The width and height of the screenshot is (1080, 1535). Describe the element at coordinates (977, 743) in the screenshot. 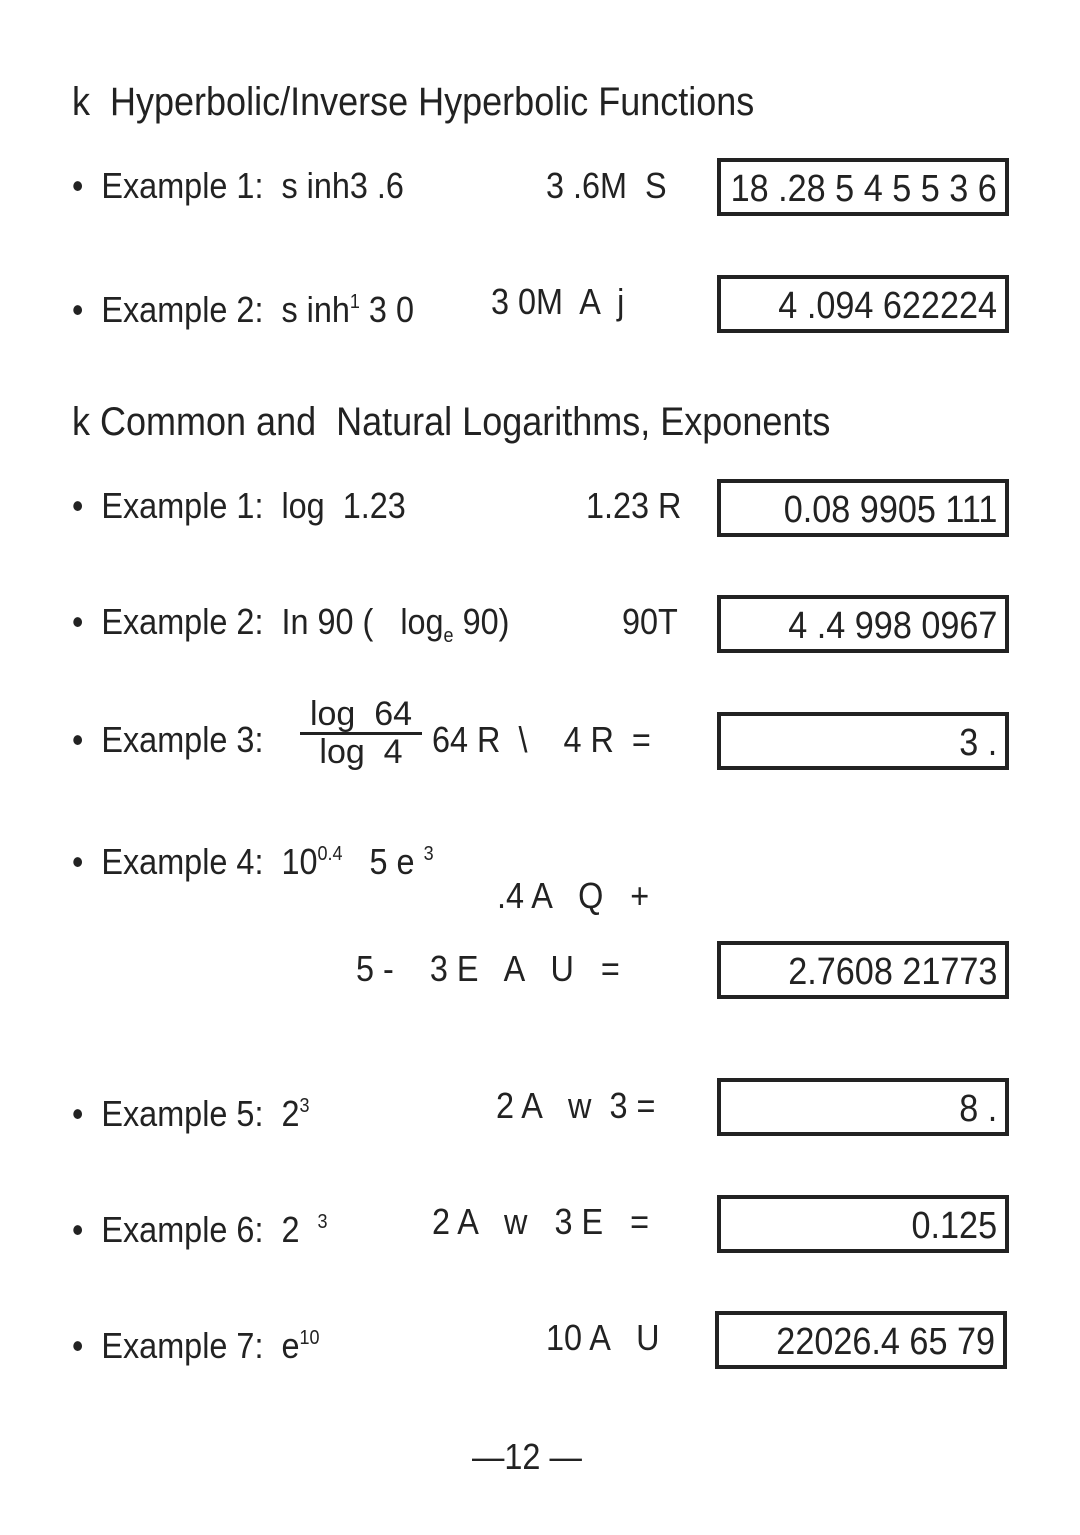

I see `display-value: 3 .` at that location.